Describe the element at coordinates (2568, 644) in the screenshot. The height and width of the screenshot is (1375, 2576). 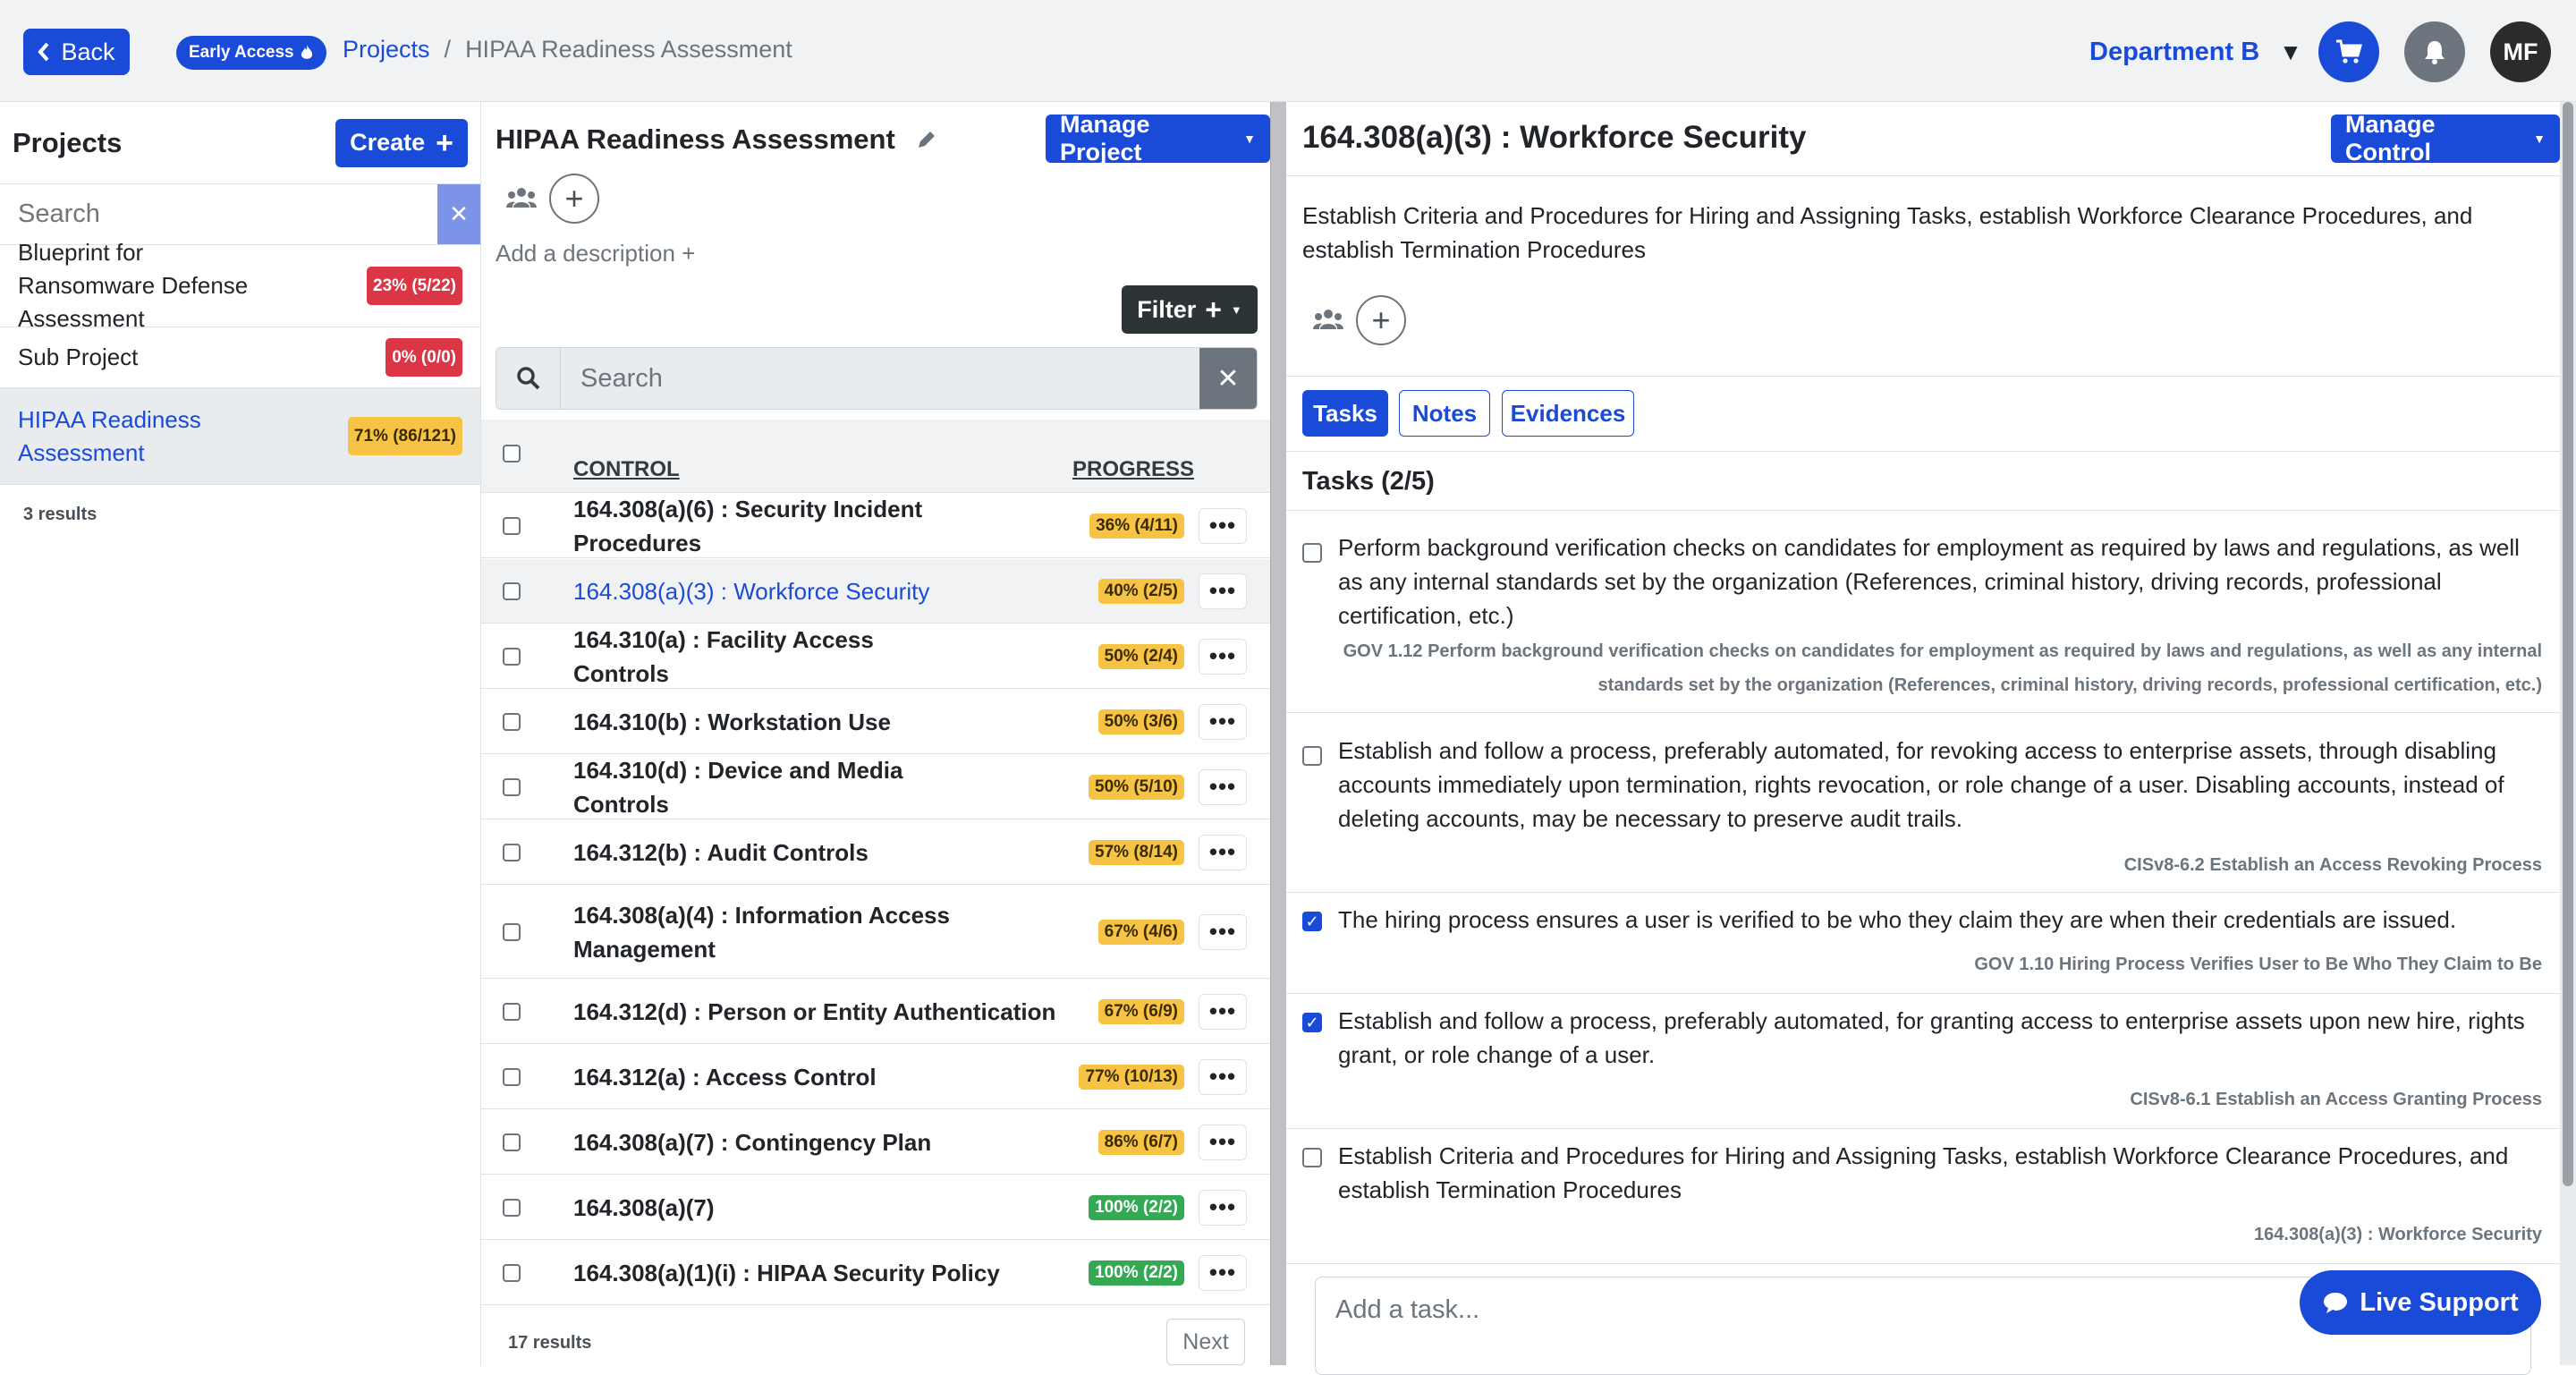
I see `scrollbar-thumb` at that location.